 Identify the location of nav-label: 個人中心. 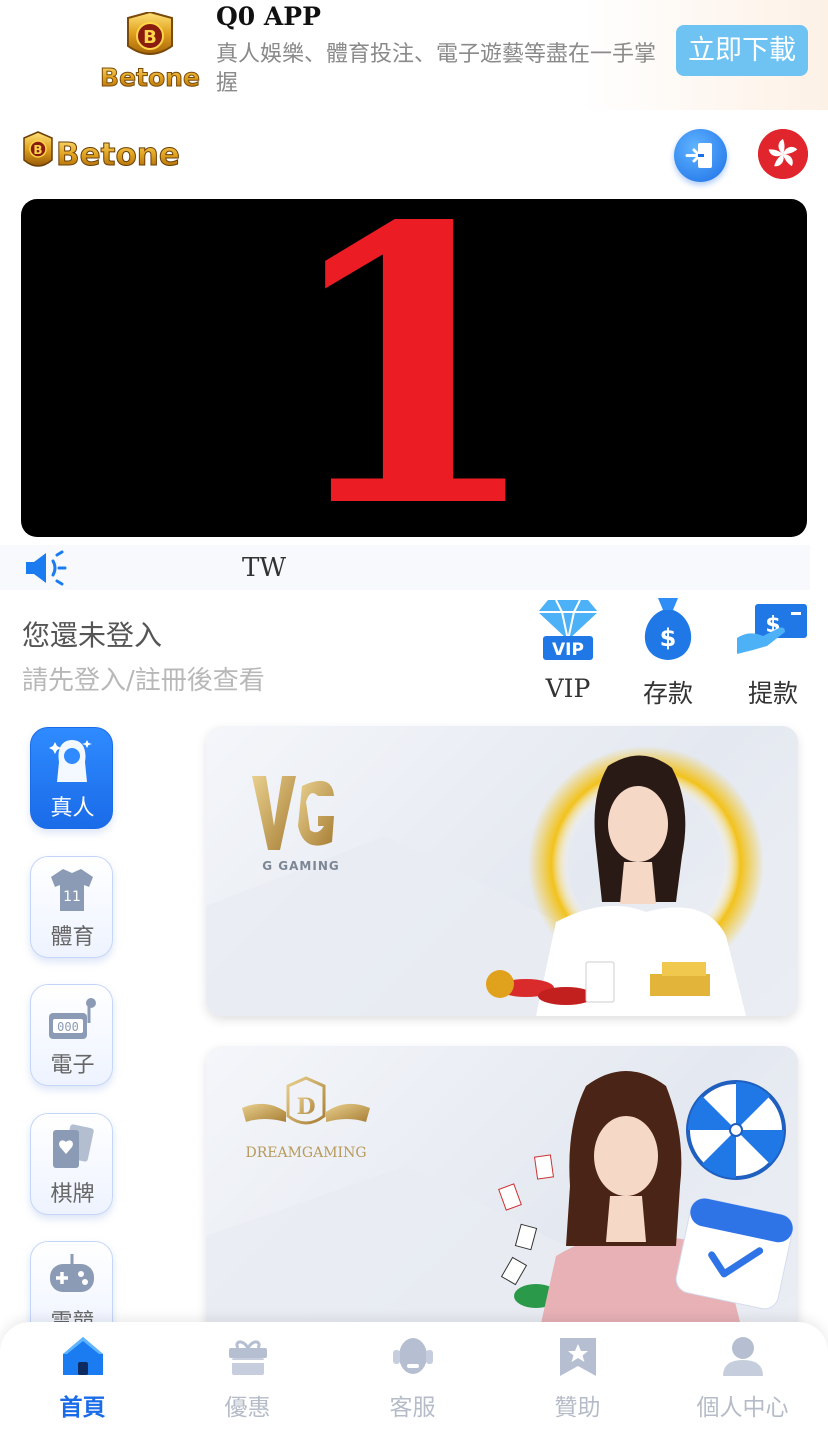
(742, 1408).